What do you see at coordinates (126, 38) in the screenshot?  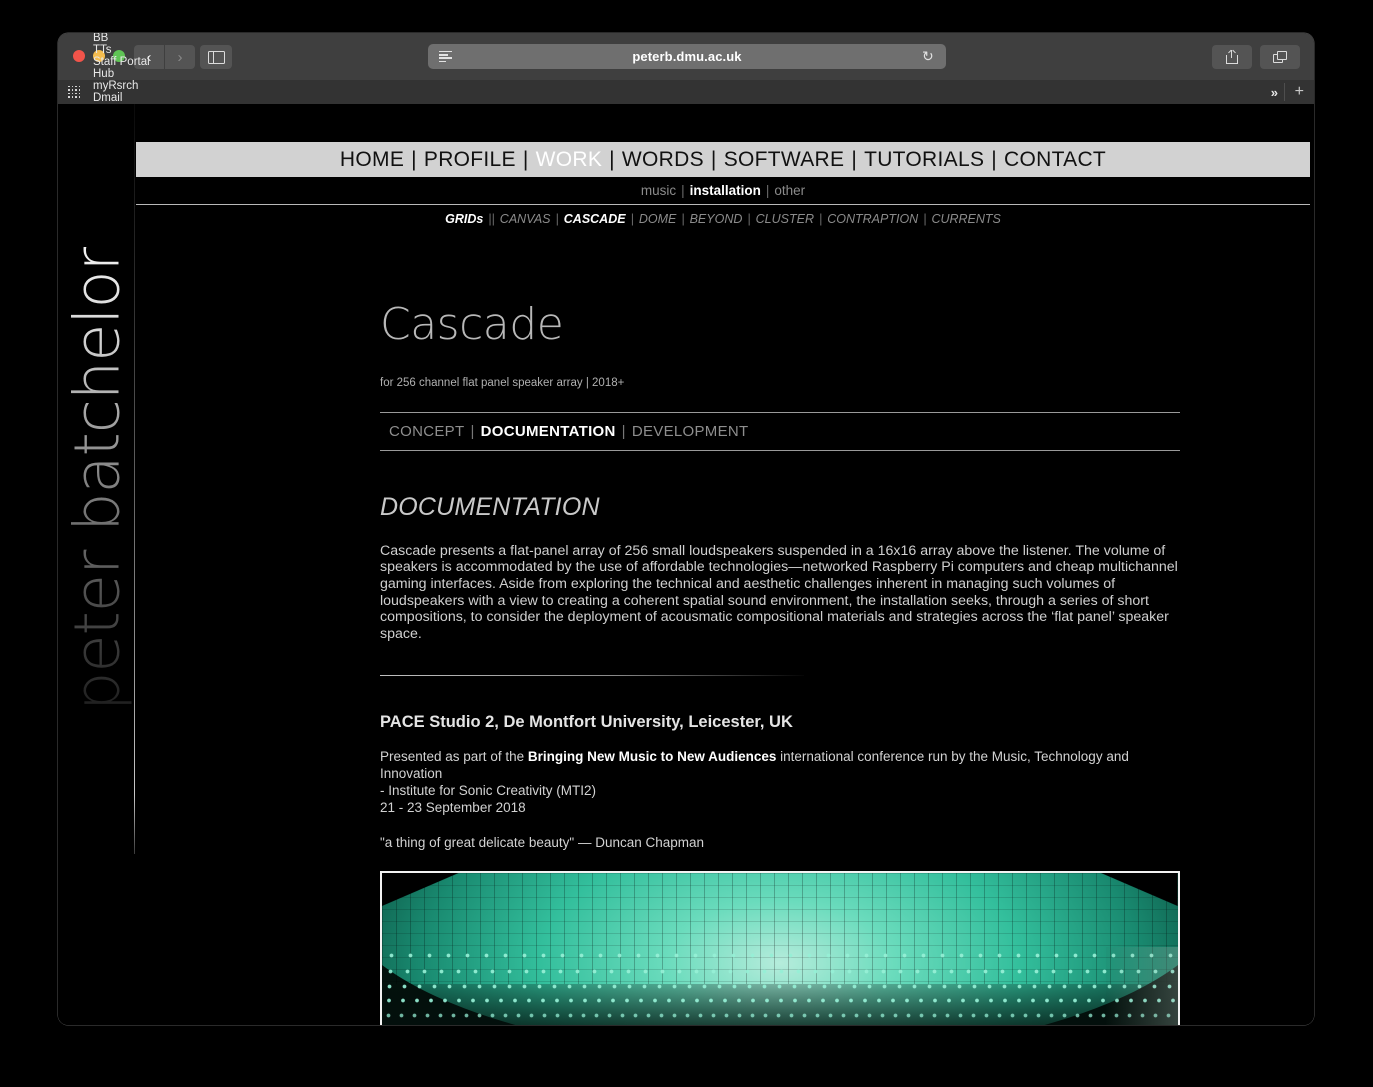 I see `bookmark-bb: BB` at bounding box center [126, 38].